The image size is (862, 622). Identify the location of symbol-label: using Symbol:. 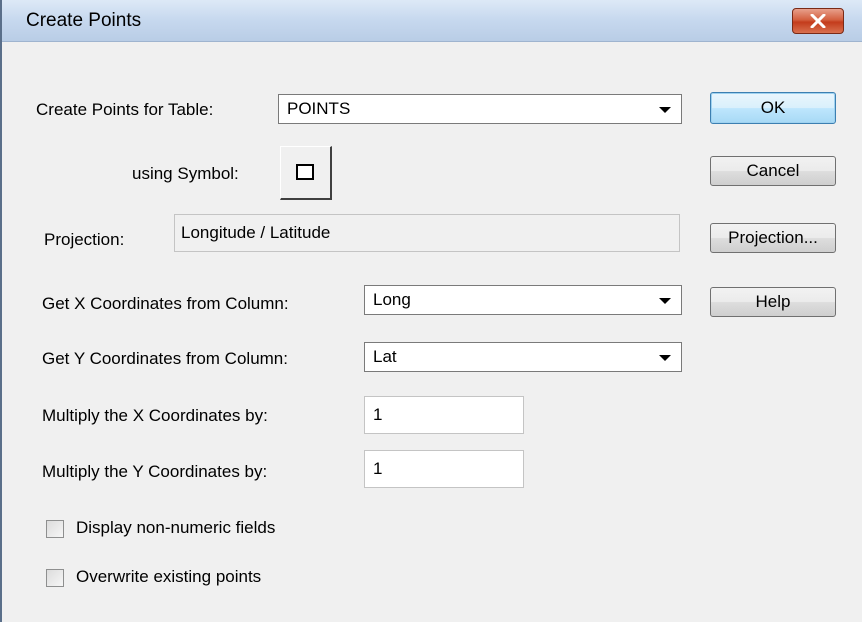
(185, 173).